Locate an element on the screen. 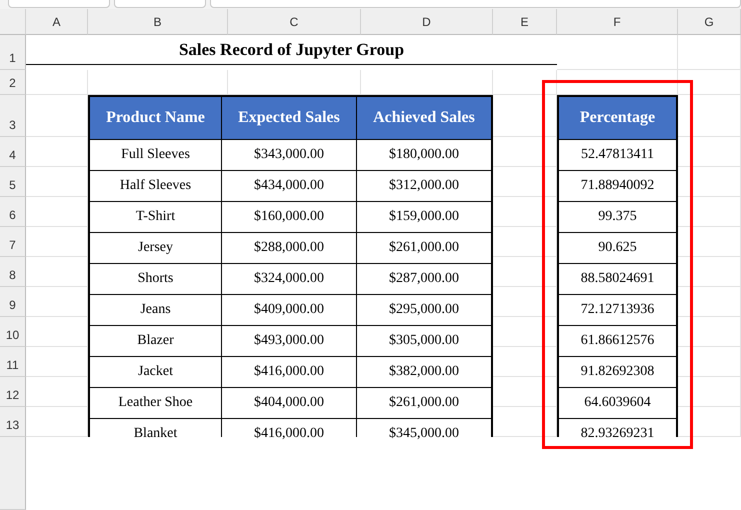 This screenshot has height=510, width=741. column-header: D is located at coordinates (427, 22).